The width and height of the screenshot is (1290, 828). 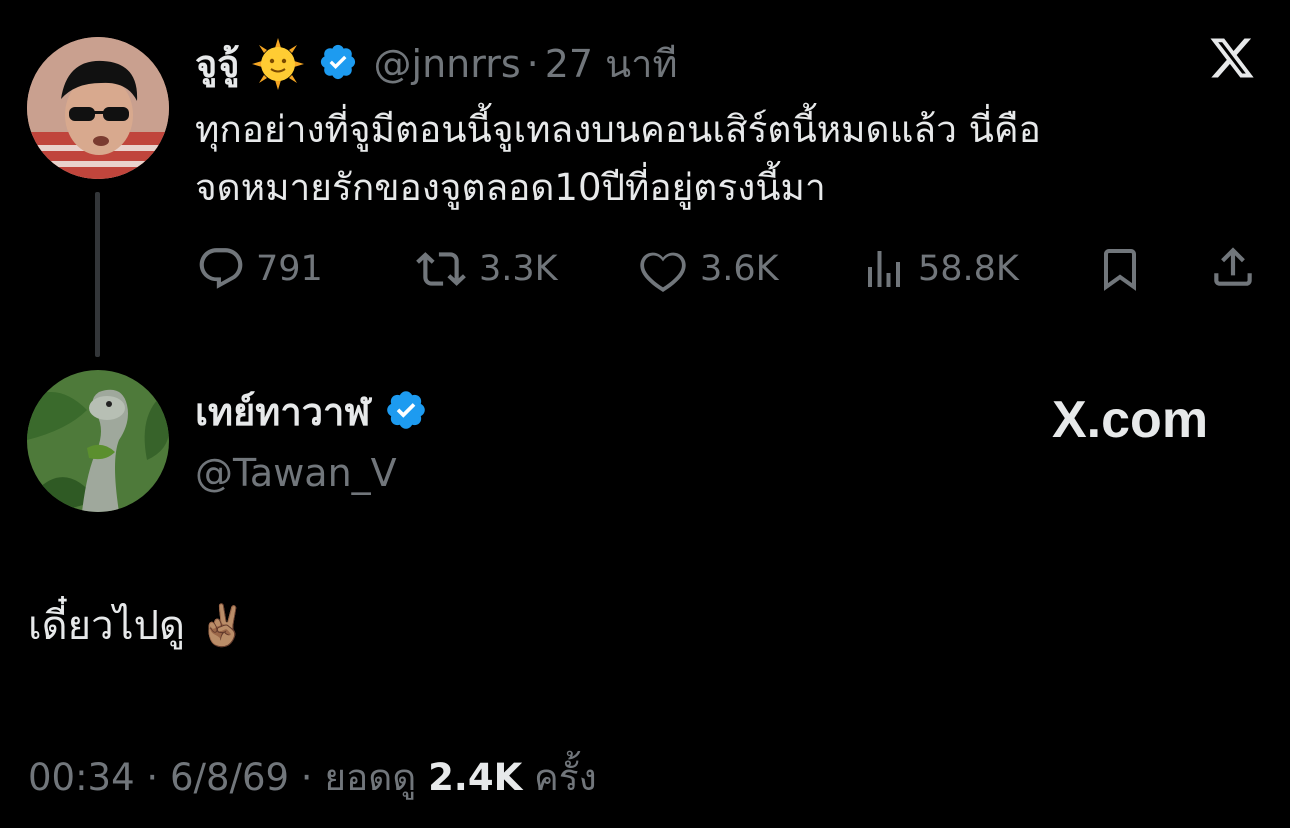 I want to click on bookmark-icon, so click(x=1120, y=271).